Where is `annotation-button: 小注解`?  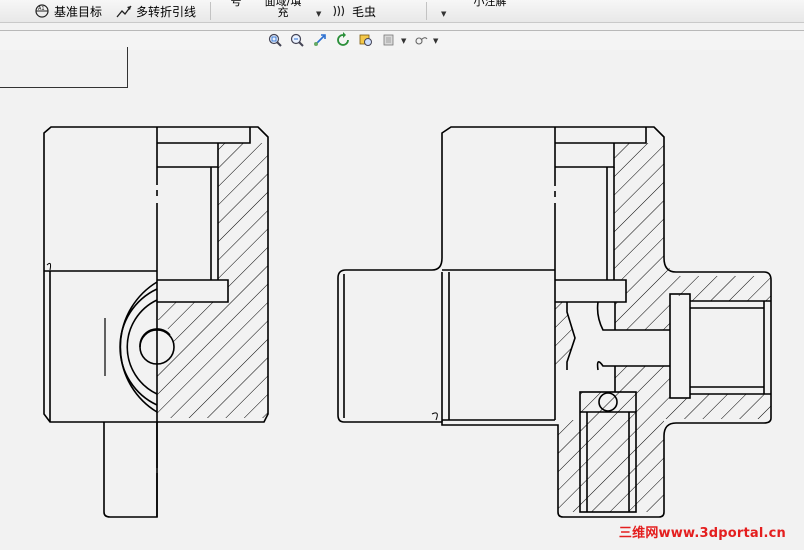 annotation-button: 小注解 is located at coordinates (490, 3).